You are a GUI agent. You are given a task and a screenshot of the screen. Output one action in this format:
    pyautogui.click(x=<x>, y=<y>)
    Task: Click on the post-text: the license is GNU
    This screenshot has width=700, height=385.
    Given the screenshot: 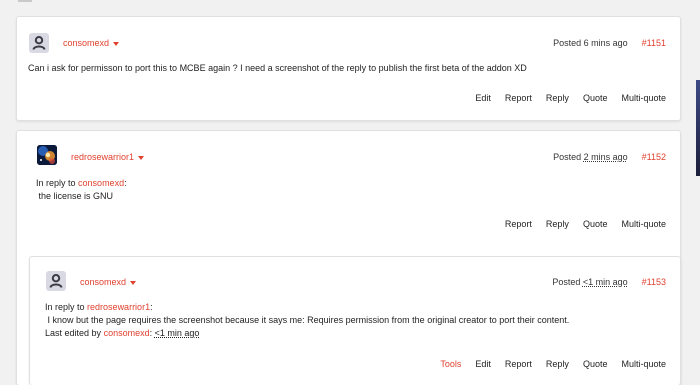 What is the action you would take?
    pyautogui.click(x=75, y=196)
    